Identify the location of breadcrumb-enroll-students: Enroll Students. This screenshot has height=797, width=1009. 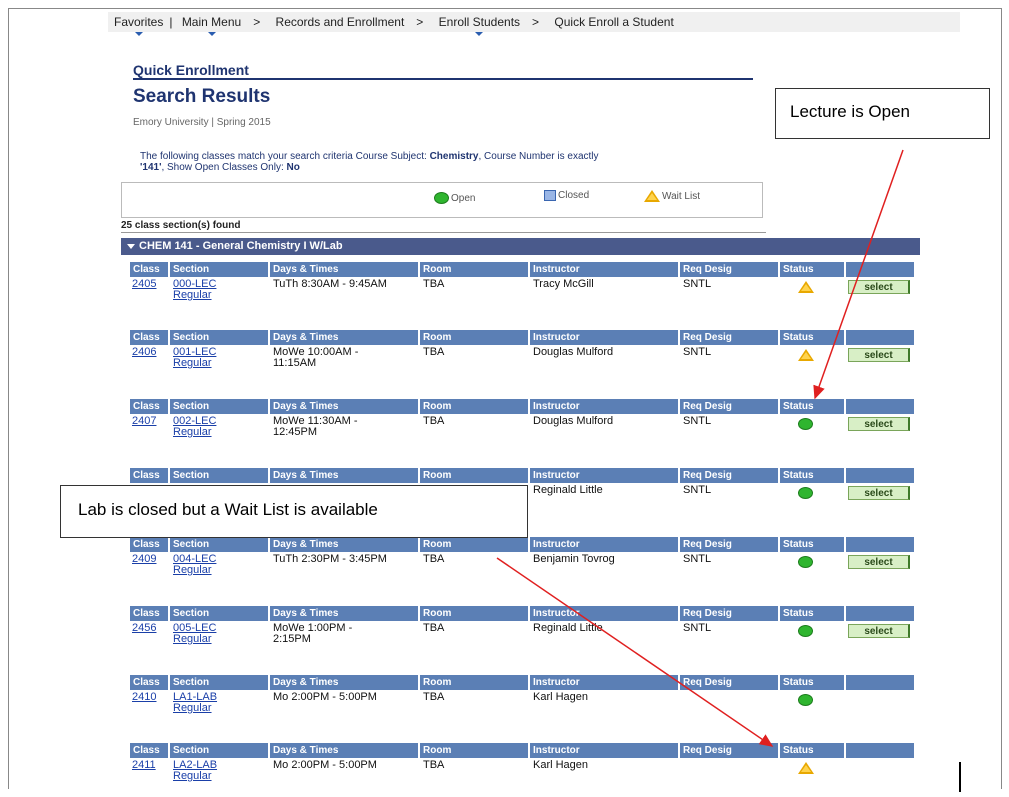
(479, 22).